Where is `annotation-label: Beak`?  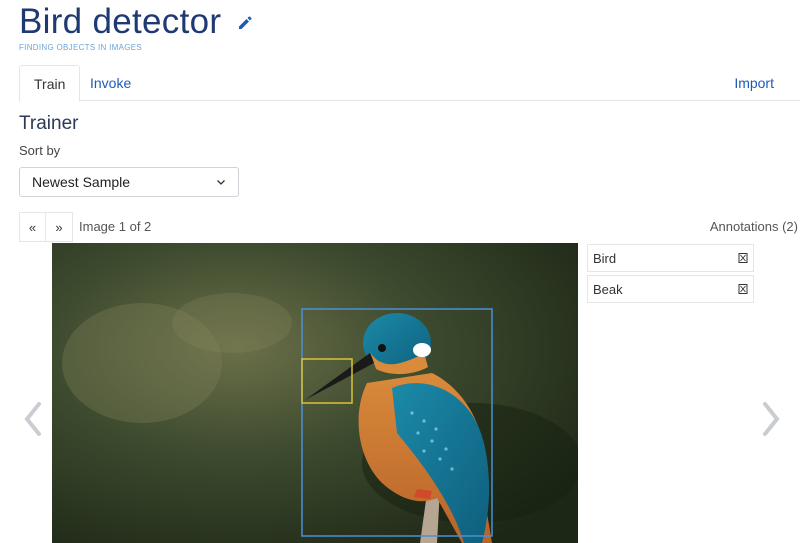
annotation-label: Beak is located at coordinates (608, 289).